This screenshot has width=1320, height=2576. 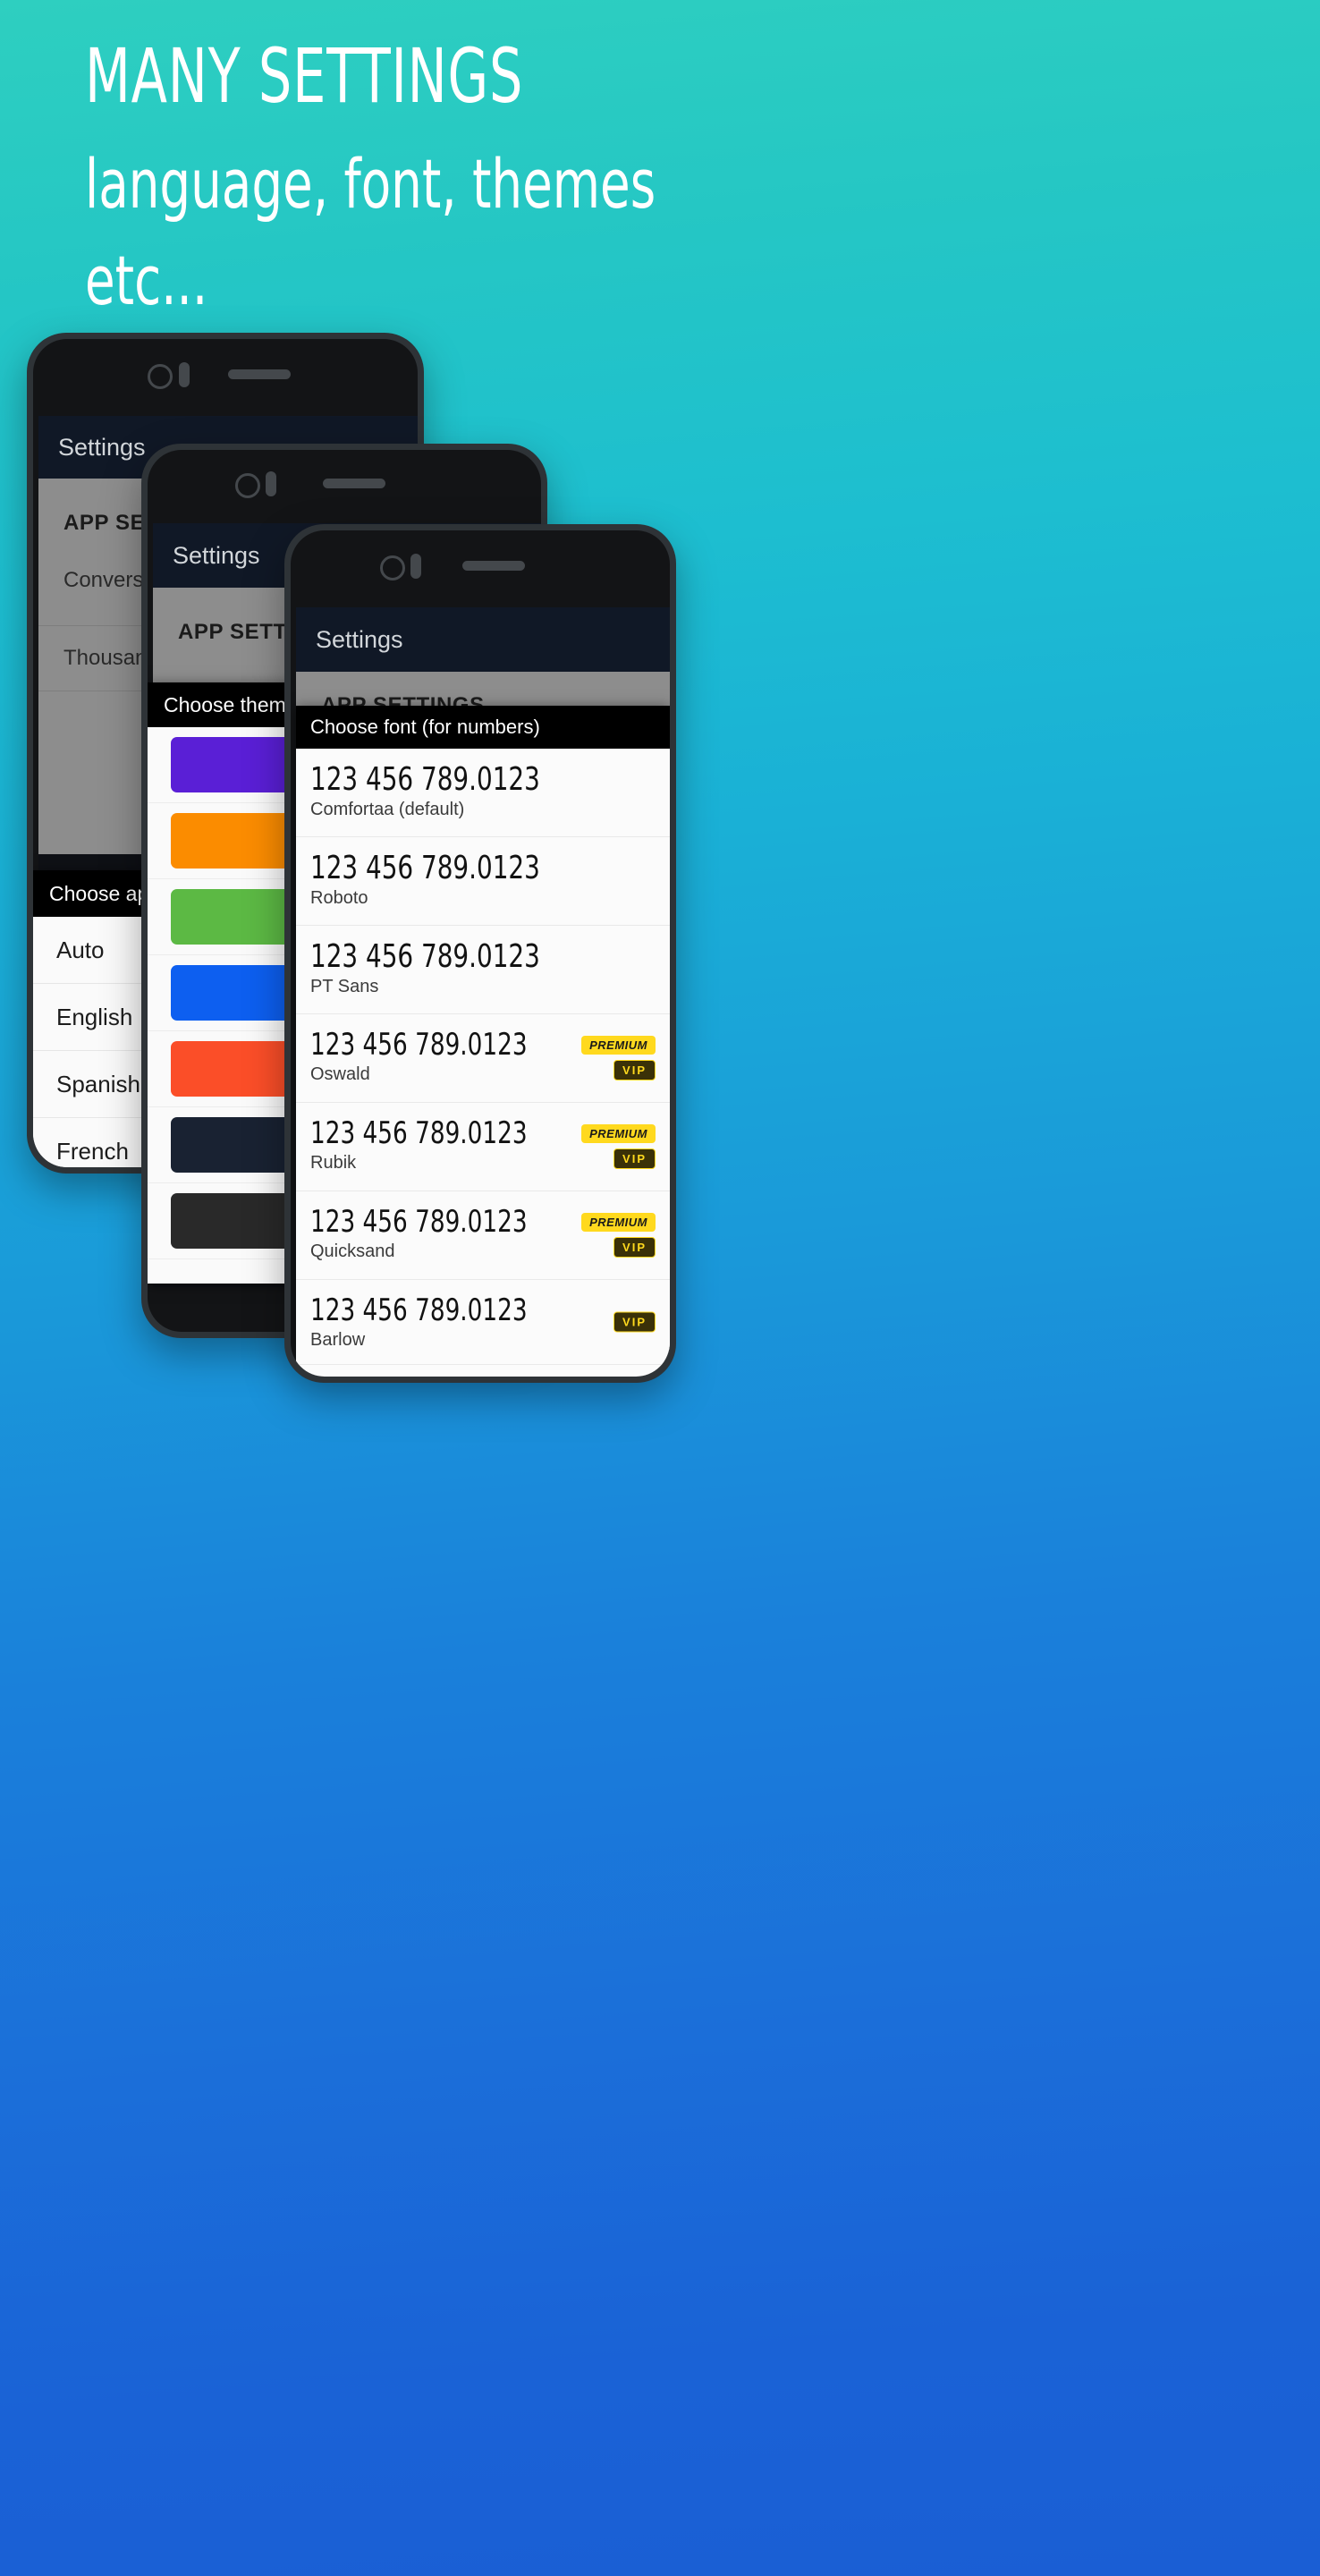 I want to click on font-dialog-title: Choose font (for numbers), so click(x=483, y=727).